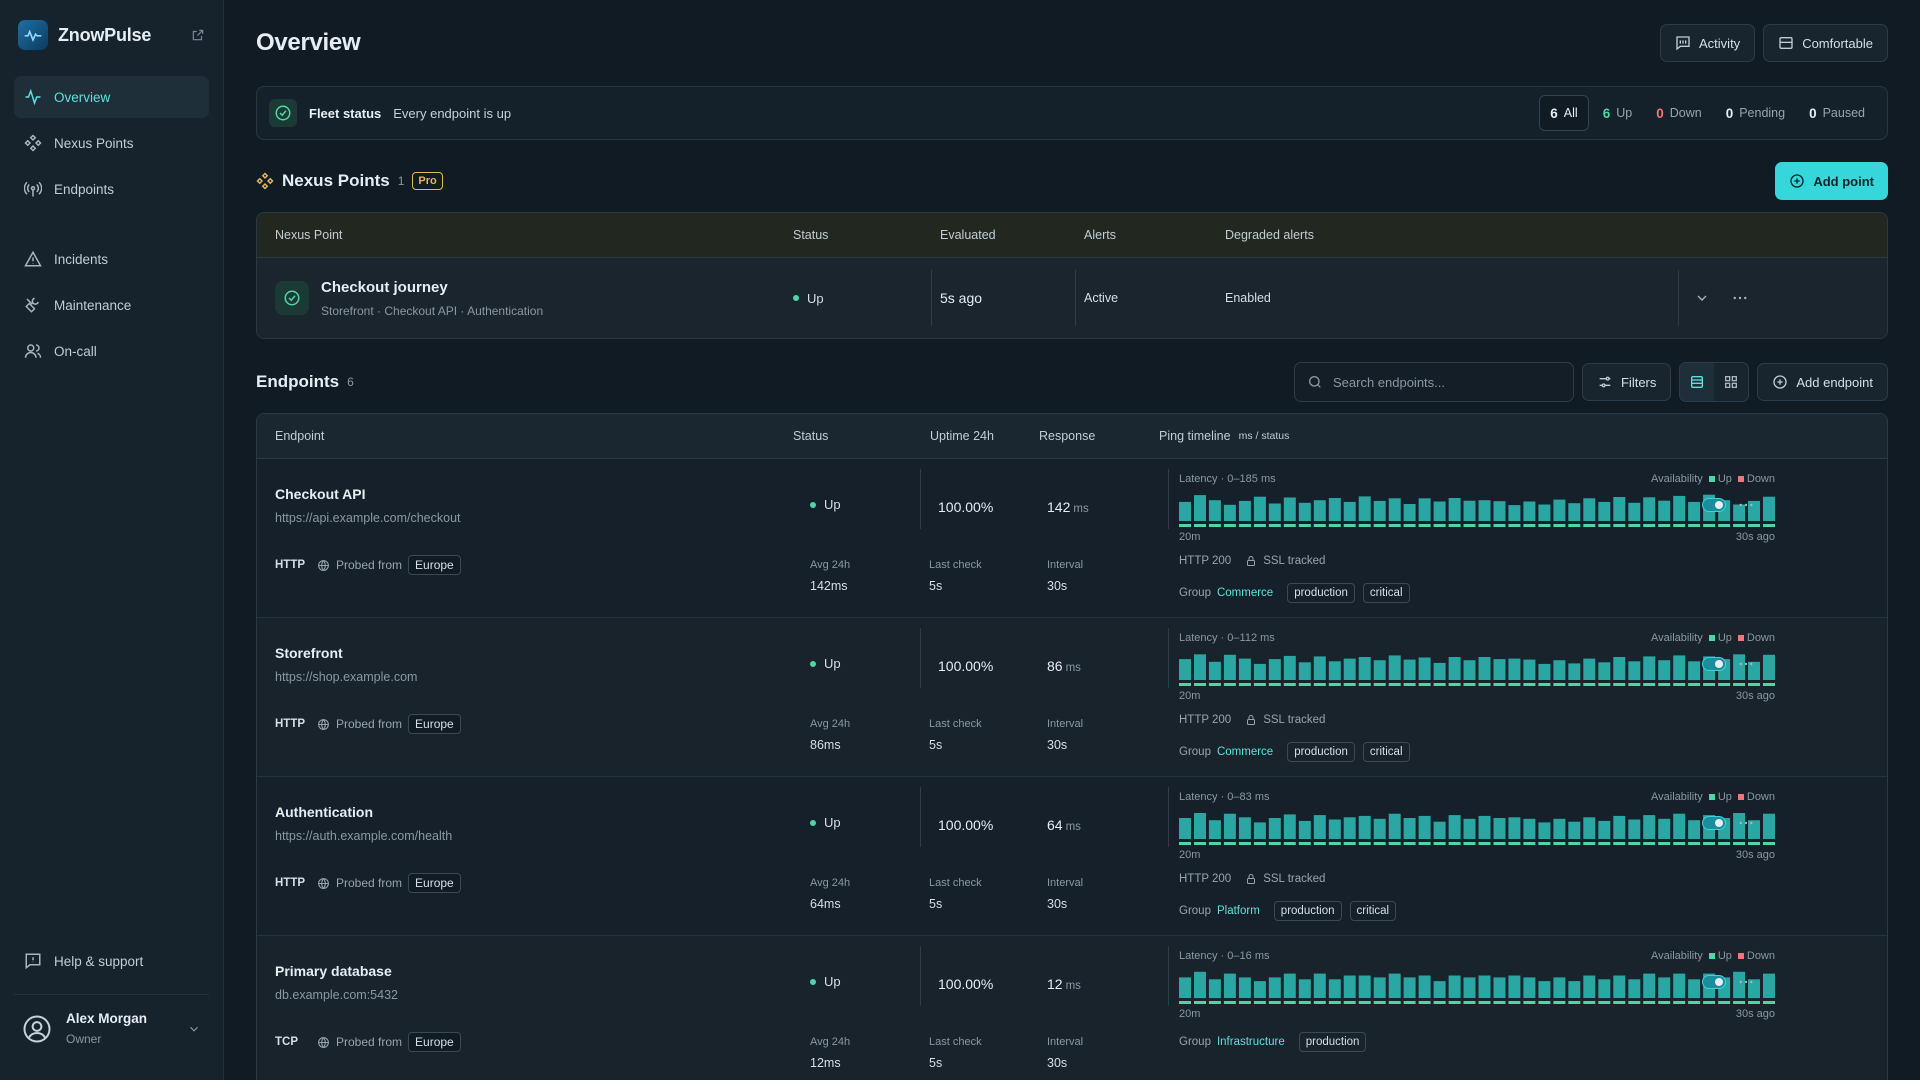 Image resolution: width=1920 pixels, height=1080 pixels. Describe the element at coordinates (111, 1020) in the screenshot. I see `user-menu: Alex Morgan Owner` at that location.